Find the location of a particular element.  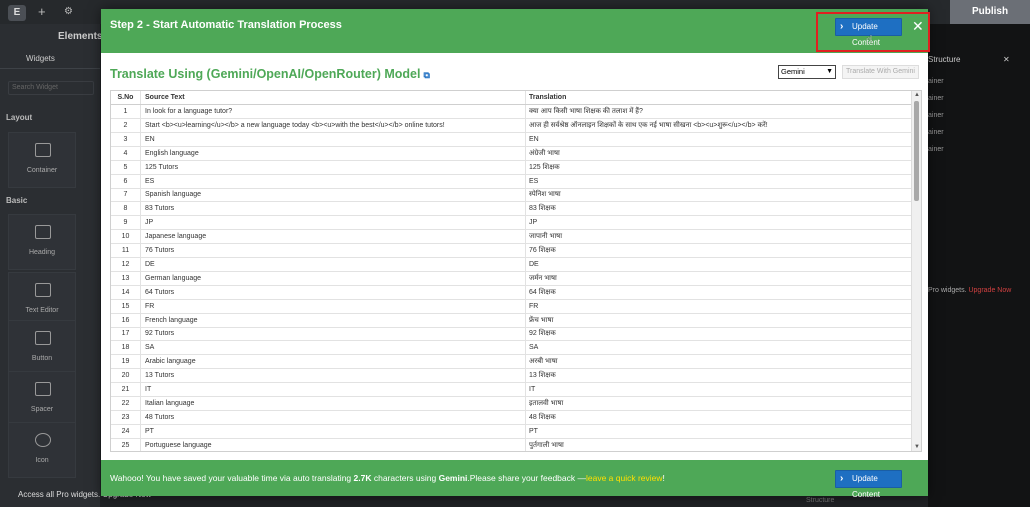

chevron-down-icon: ▼ is located at coordinates (829, 71).